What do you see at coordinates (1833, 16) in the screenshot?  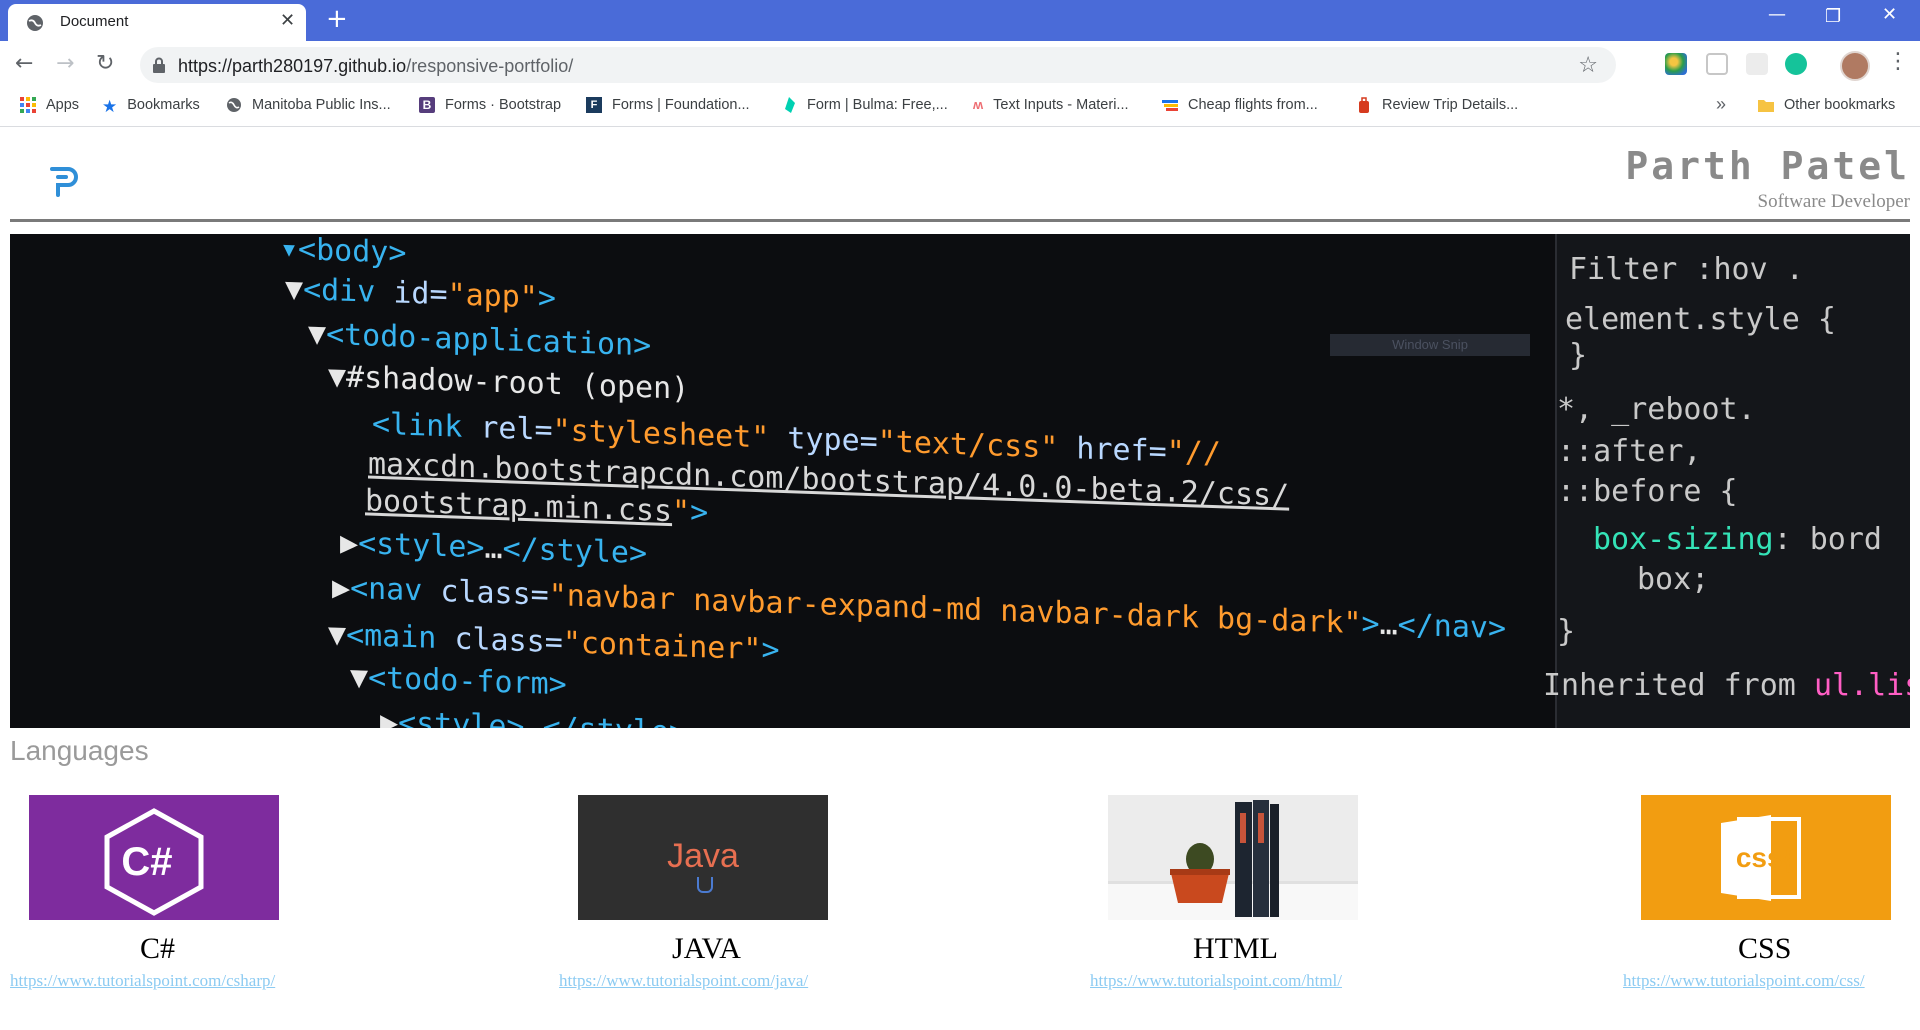 I see `restore-icon: ❐` at bounding box center [1833, 16].